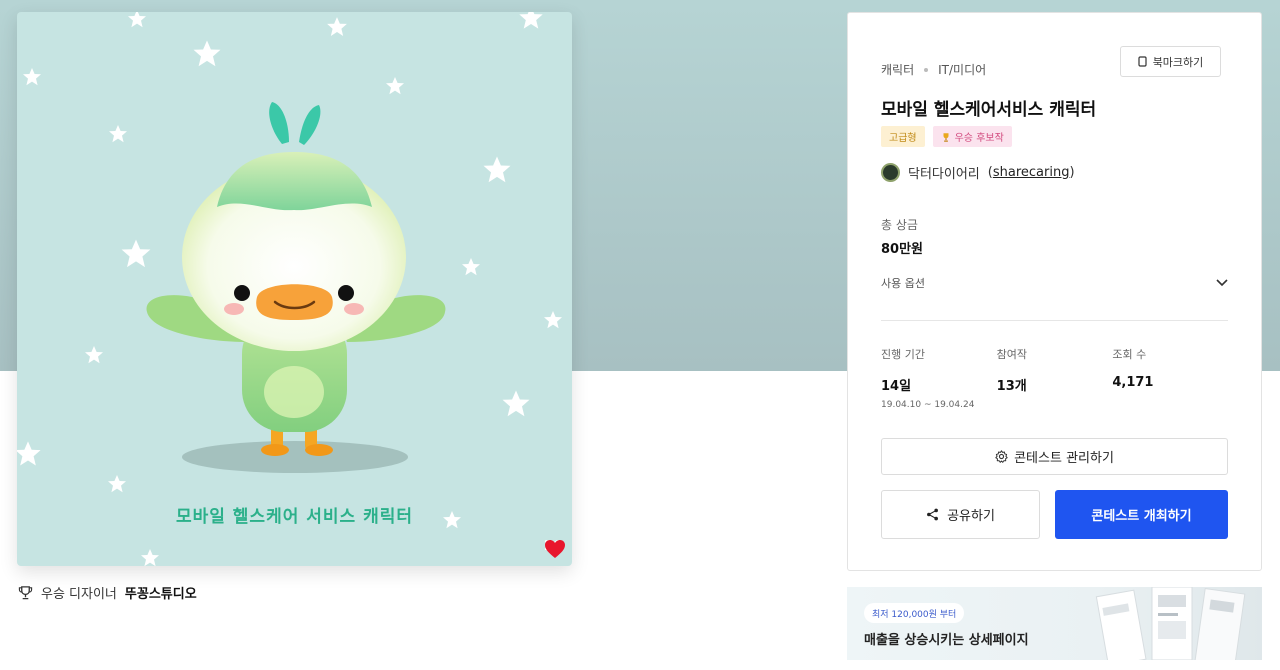 Image resolution: width=1280 pixels, height=670 pixels. Describe the element at coordinates (946, 640) in the screenshot. I see `banner-headline: 매출을 상승시키는 상세페이지` at that location.